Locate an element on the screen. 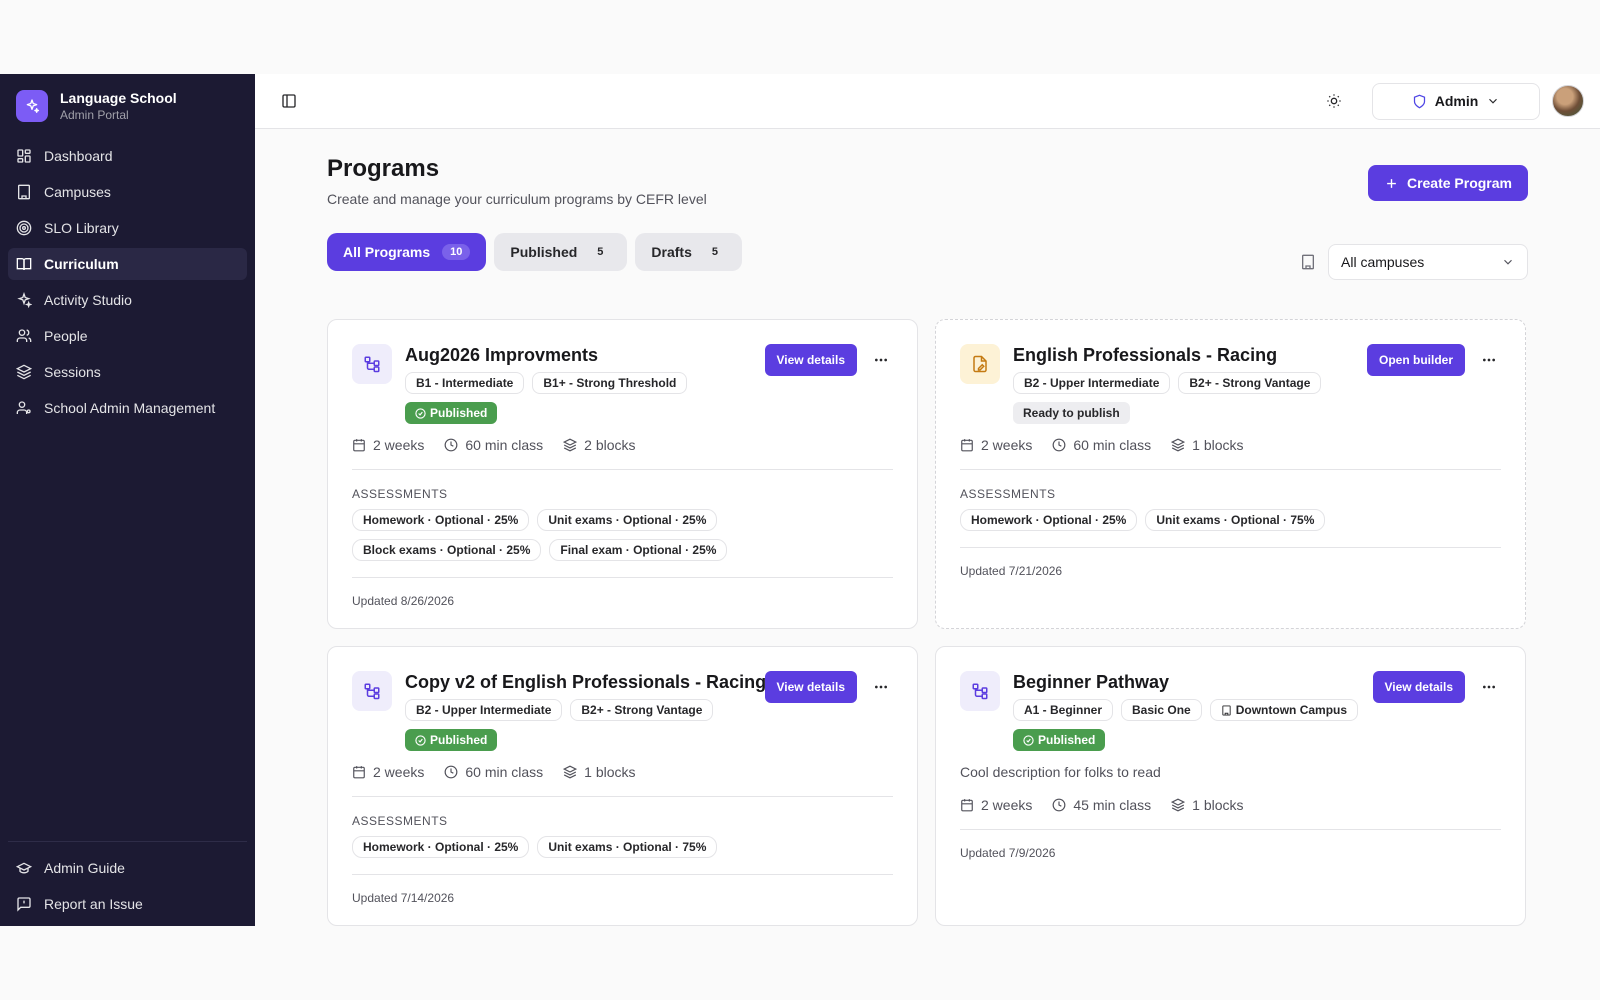 The width and height of the screenshot is (1600, 1000). building-icon is located at coordinates (1226, 710).